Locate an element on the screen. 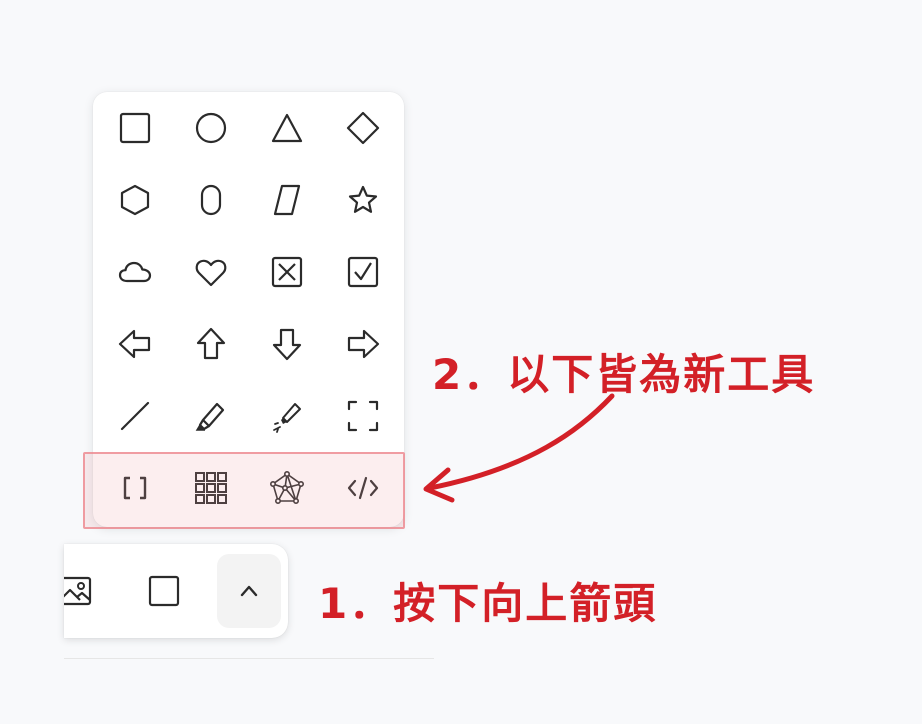 The height and width of the screenshot is (724, 922). tool-parallelogram is located at coordinates (287, 200).